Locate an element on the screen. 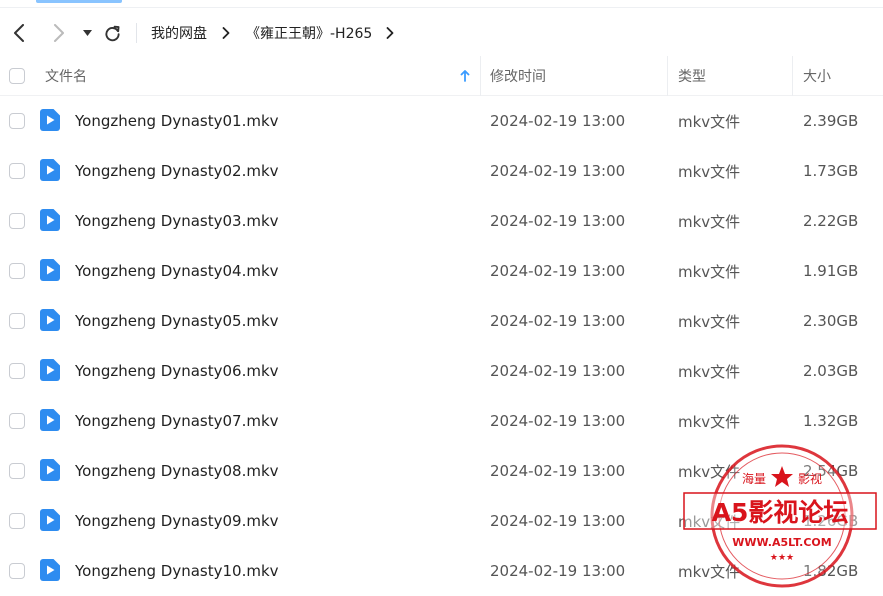  file-list-header: 文件名 修改时间 类型 大小 is located at coordinates (441, 76).